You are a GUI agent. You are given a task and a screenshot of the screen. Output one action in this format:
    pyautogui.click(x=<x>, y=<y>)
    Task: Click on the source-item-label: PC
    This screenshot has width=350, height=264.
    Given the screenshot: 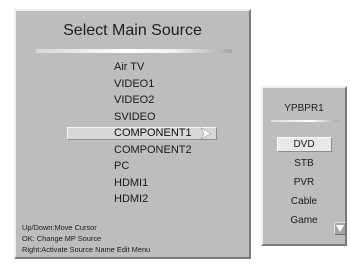 What is the action you would take?
    pyautogui.click(x=122, y=166)
    